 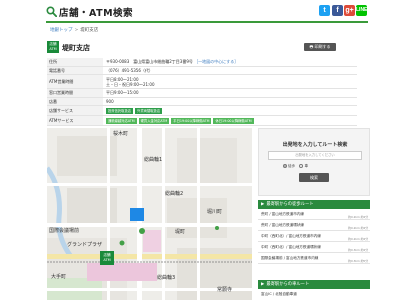 I want to click on badge-atm-text: ATM, so click(x=53, y=49).